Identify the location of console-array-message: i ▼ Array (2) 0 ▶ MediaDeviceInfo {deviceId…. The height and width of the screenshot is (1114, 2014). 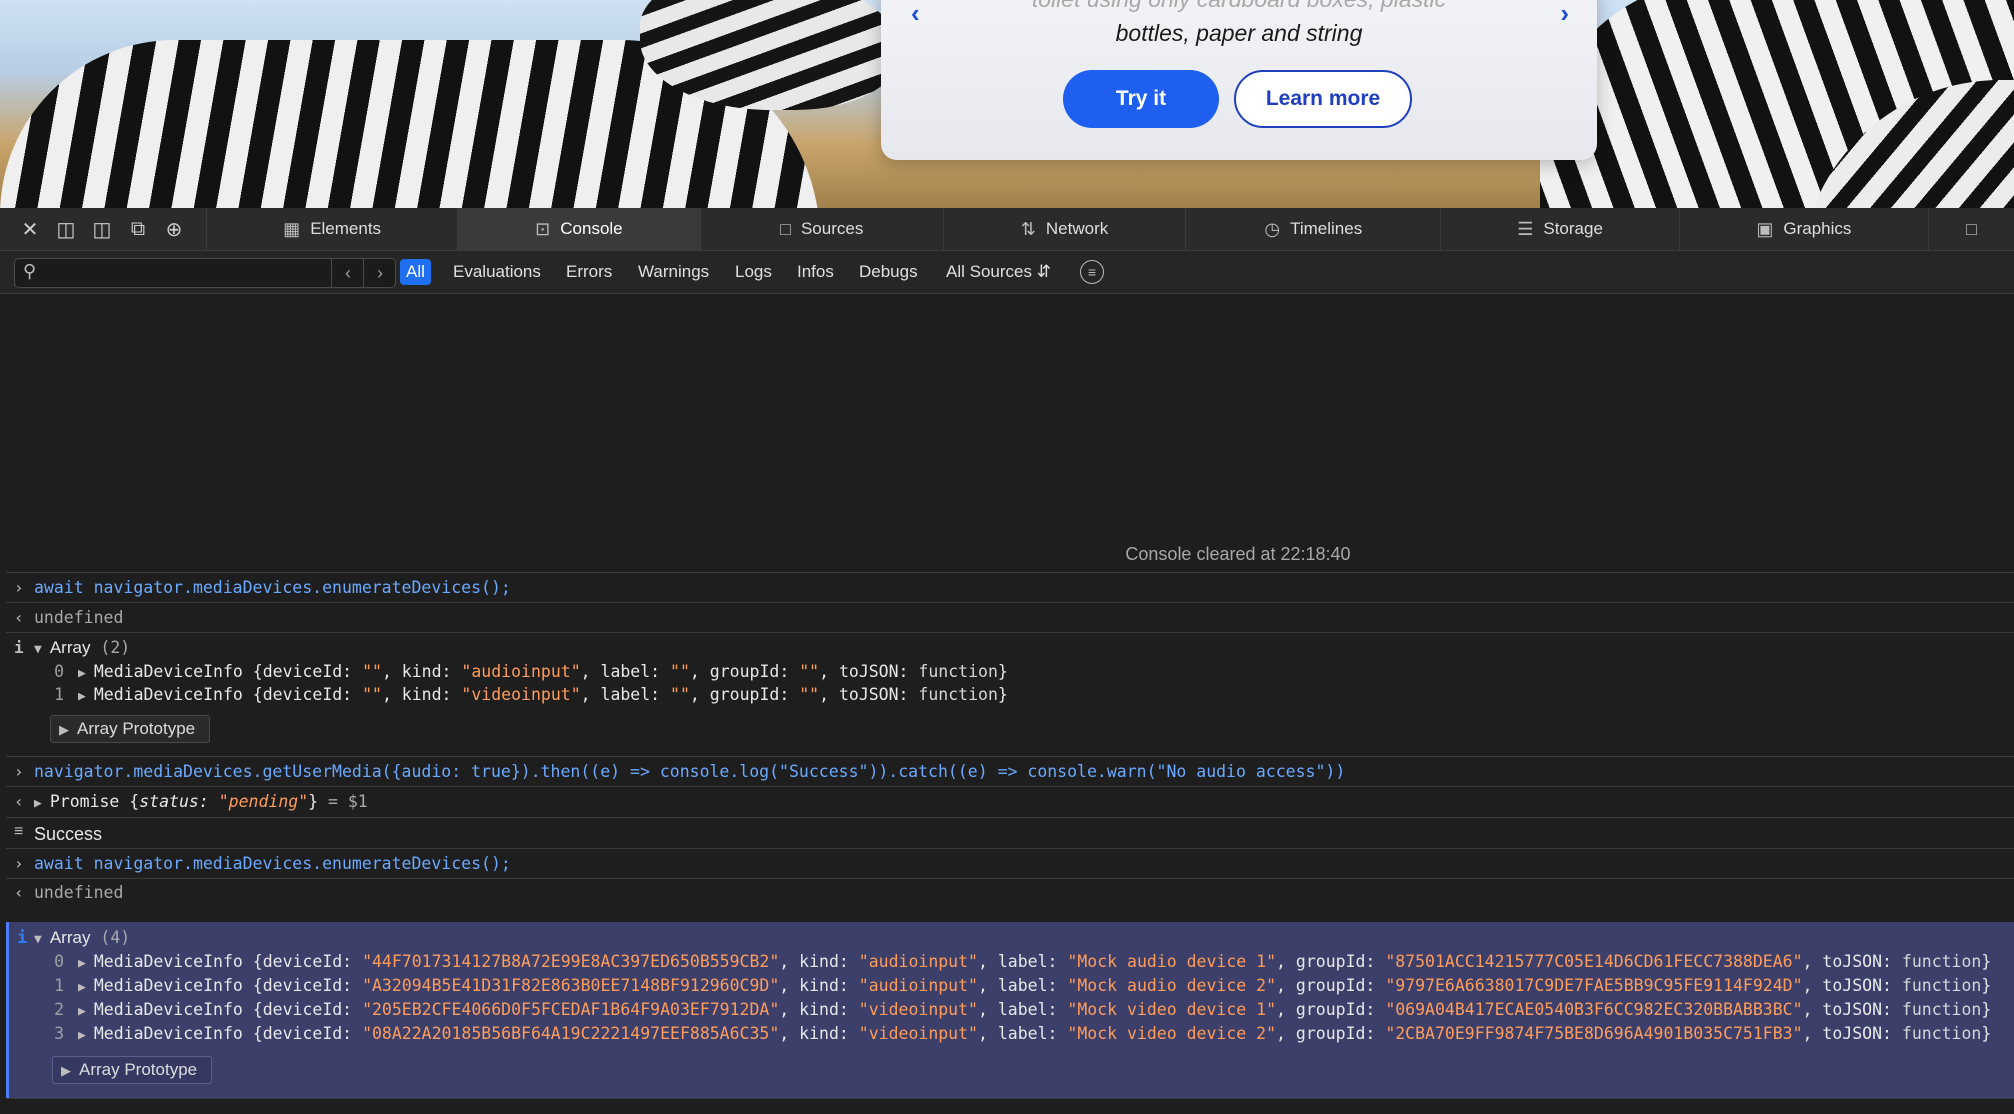
(1010, 694).